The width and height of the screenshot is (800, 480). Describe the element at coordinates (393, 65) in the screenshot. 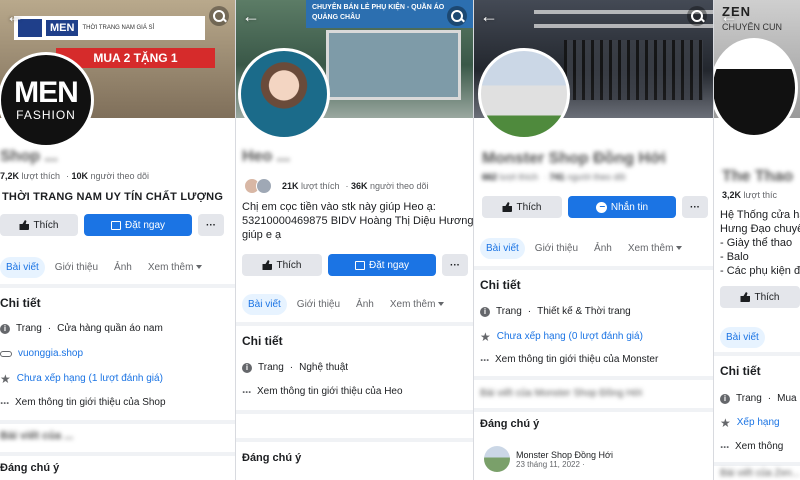

I see `shopfront` at that location.